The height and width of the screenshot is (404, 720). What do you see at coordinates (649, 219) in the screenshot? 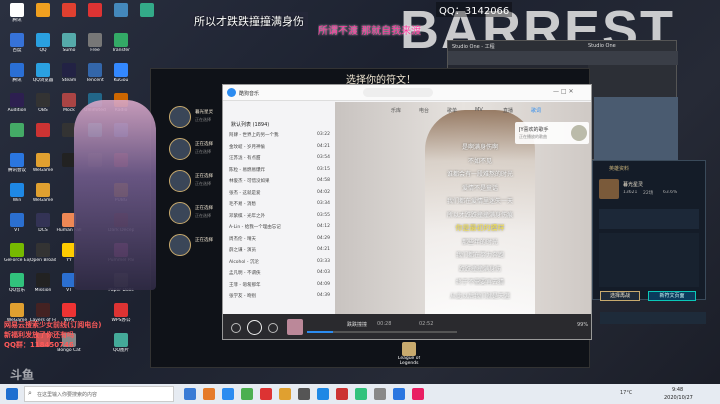
I see `rune-slots` at bounding box center [649, 219].